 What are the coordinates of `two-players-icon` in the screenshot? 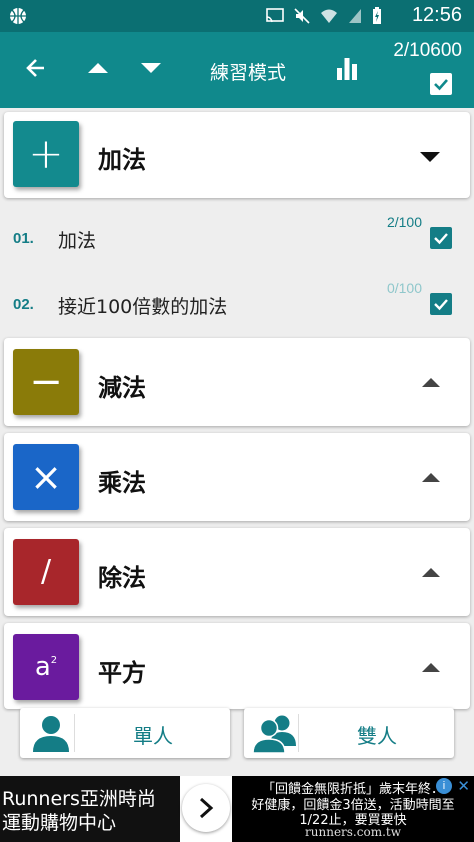 It's located at (274, 734).